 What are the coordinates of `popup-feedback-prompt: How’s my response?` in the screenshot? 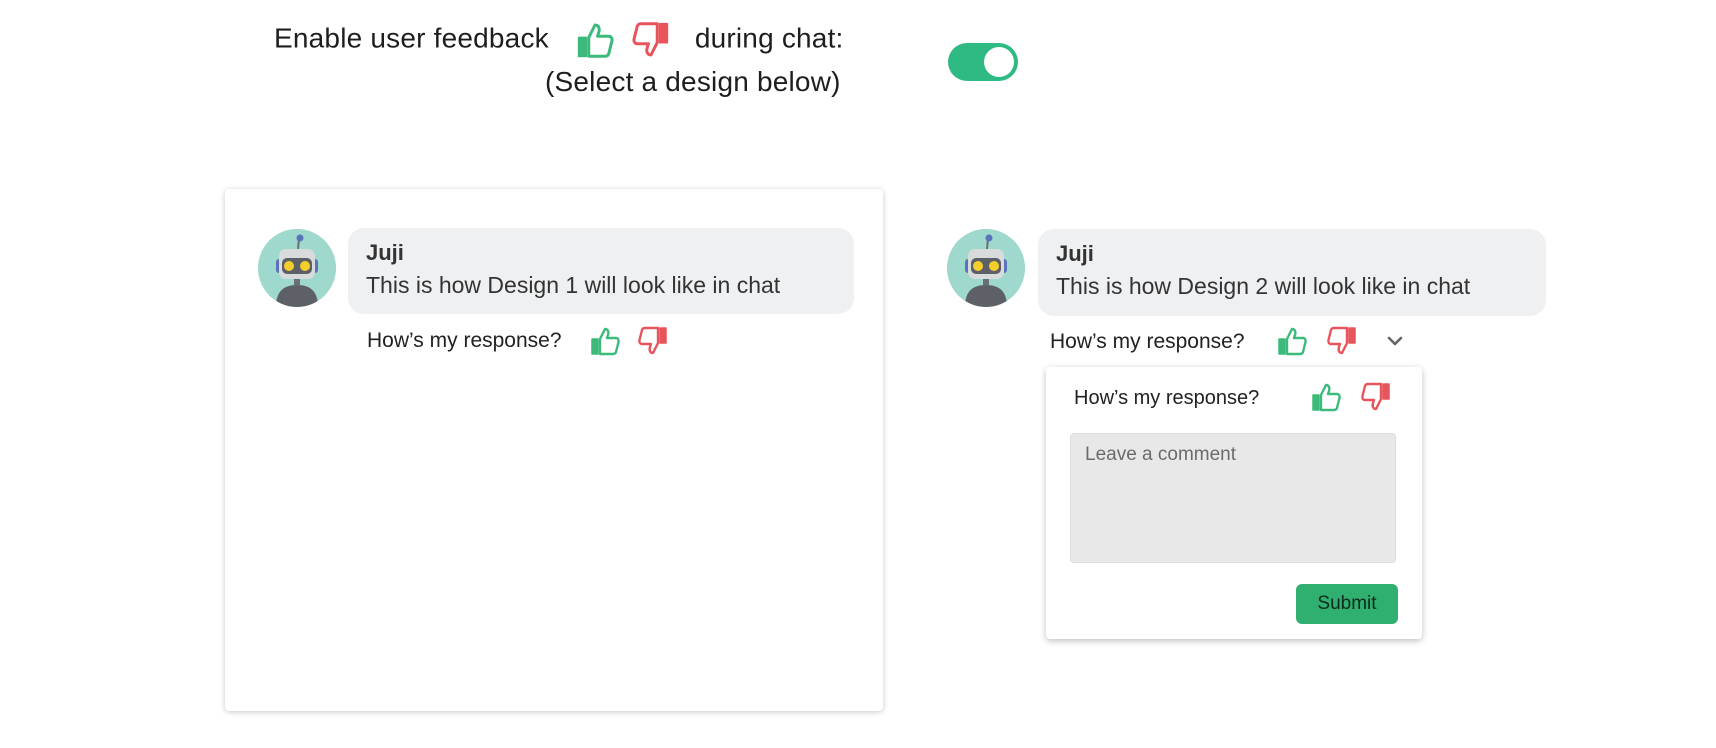 It's located at (1167, 398).